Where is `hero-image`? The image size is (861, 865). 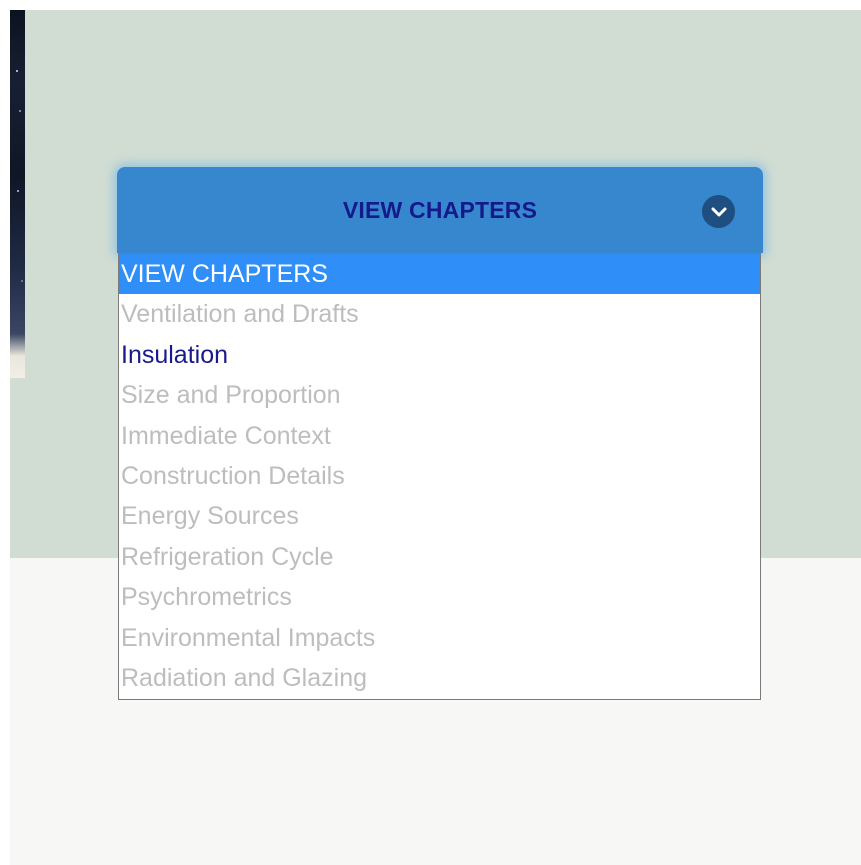
hero-image is located at coordinates (17, 194).